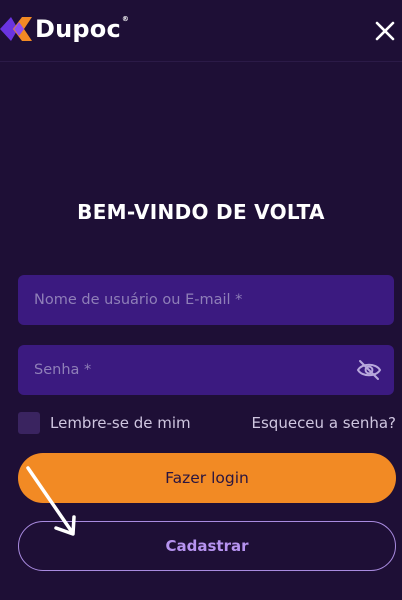 The image size is (402, 600). I want to click on remember-me: Lembre-se de mim, so click(104, 423).